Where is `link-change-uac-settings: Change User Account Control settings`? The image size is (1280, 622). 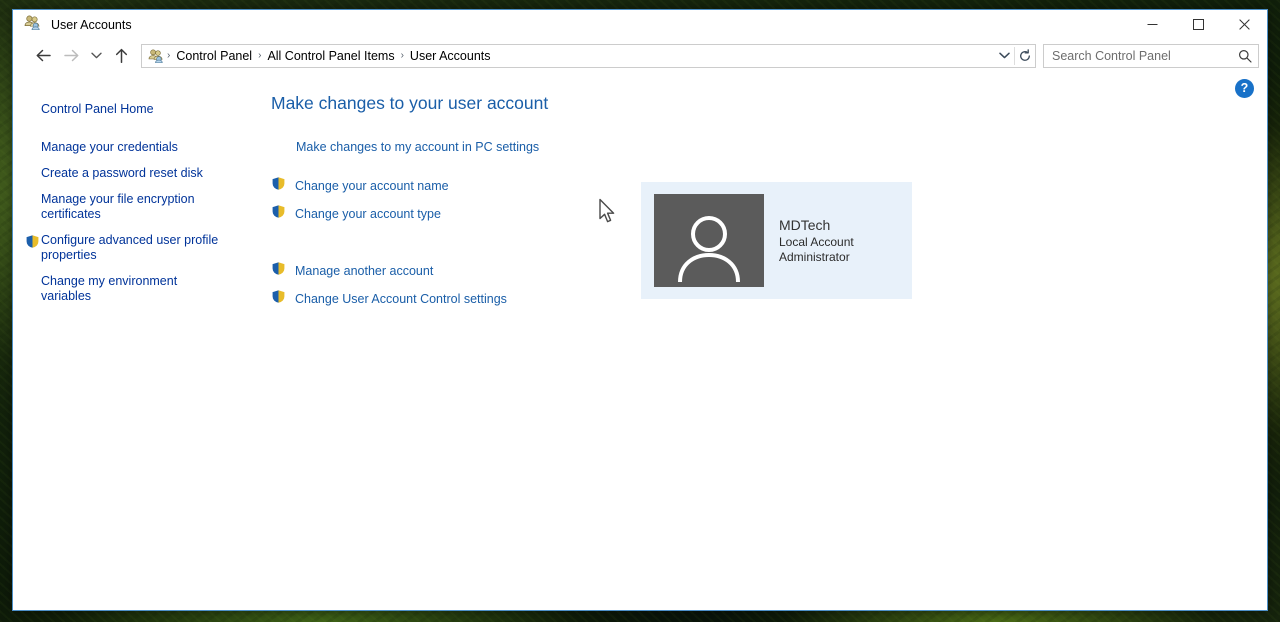 link-change-uac-settings: Change User Account Control settings is located at coordinates (389, 299).